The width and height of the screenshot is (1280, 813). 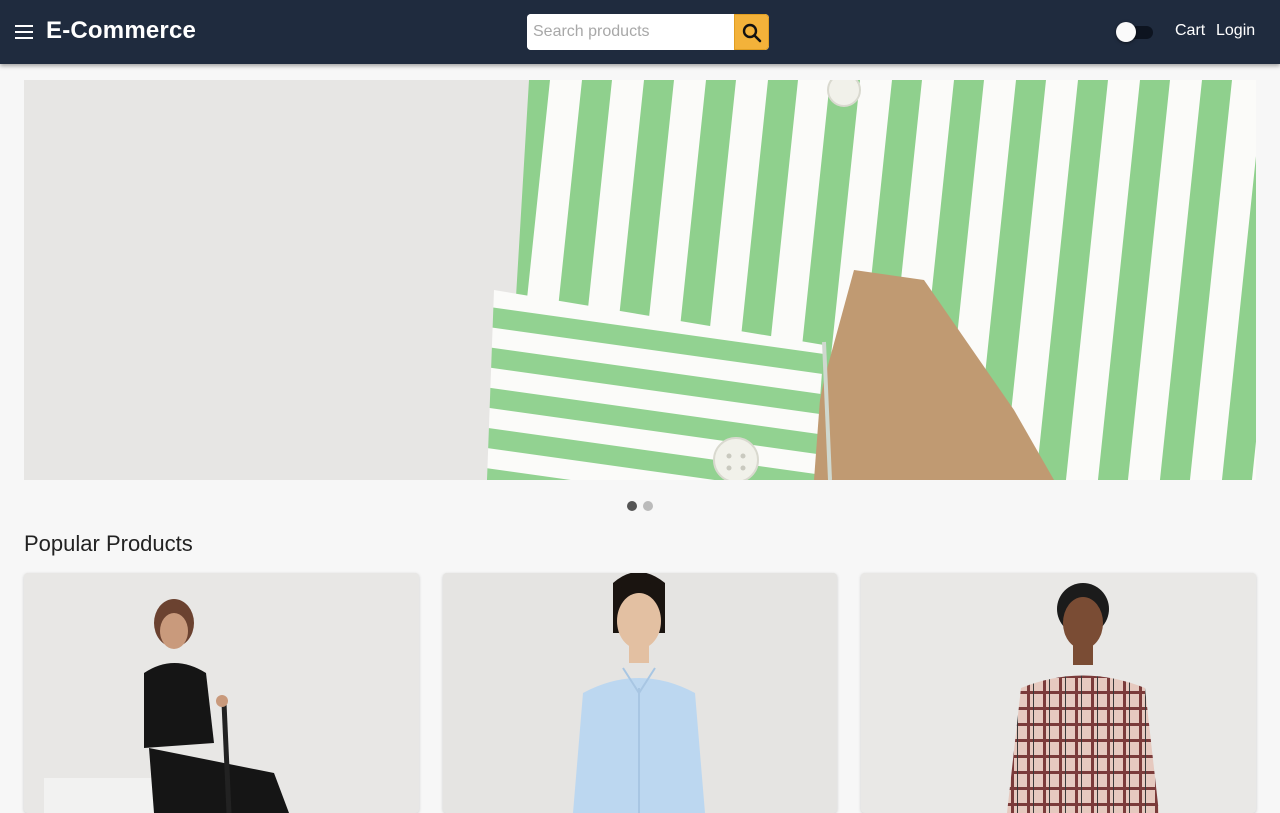 I want to click on carousel-indicators, so click(x=642, y=507).